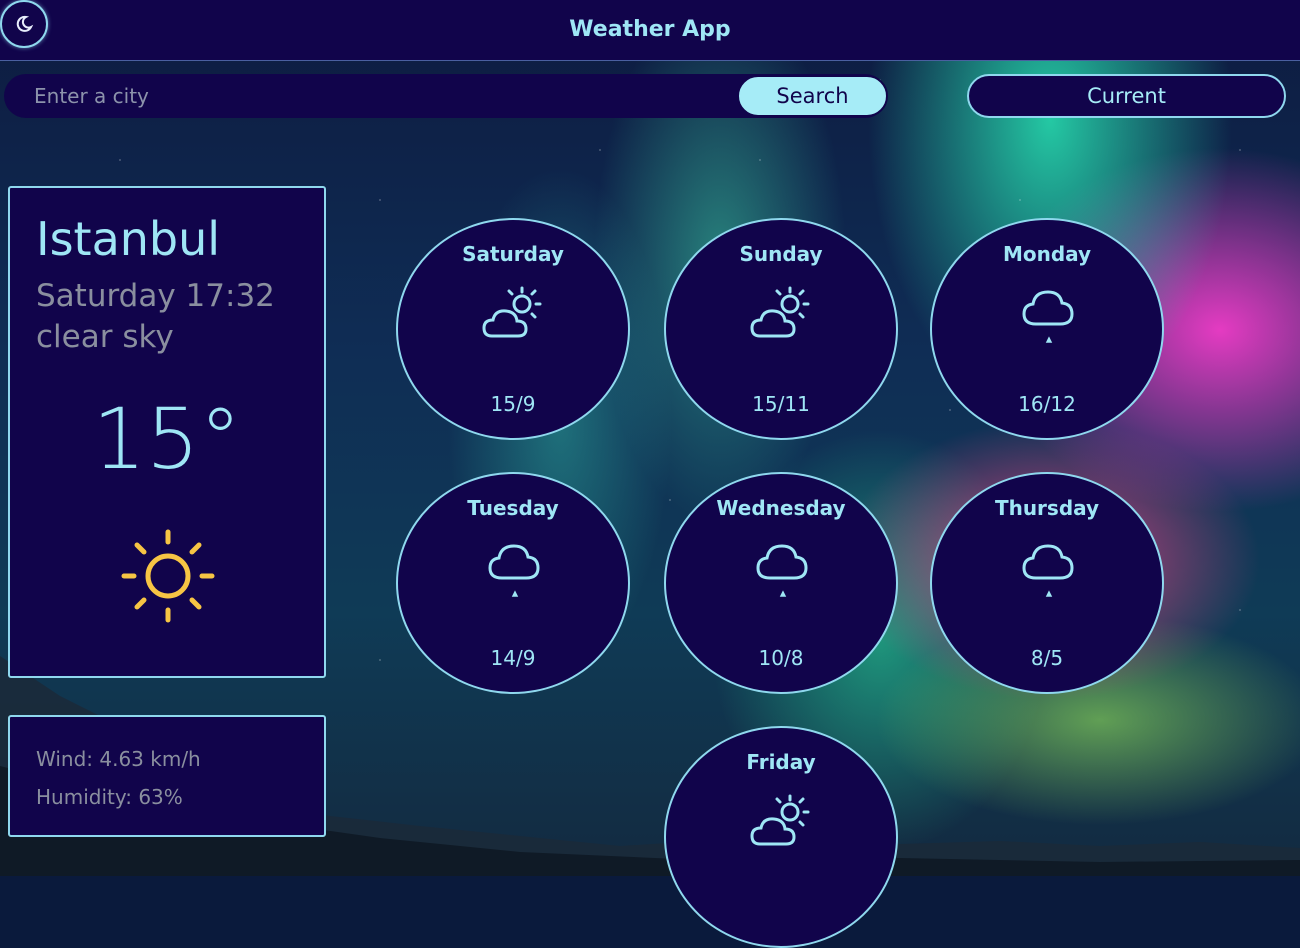 This screenshot has height=948, width=1300. Describe the element at coordinates (167, 776) in the screenshot. I see `weather-details-card: Wind: 4.63 km/h Humidity: 63%` at that location.